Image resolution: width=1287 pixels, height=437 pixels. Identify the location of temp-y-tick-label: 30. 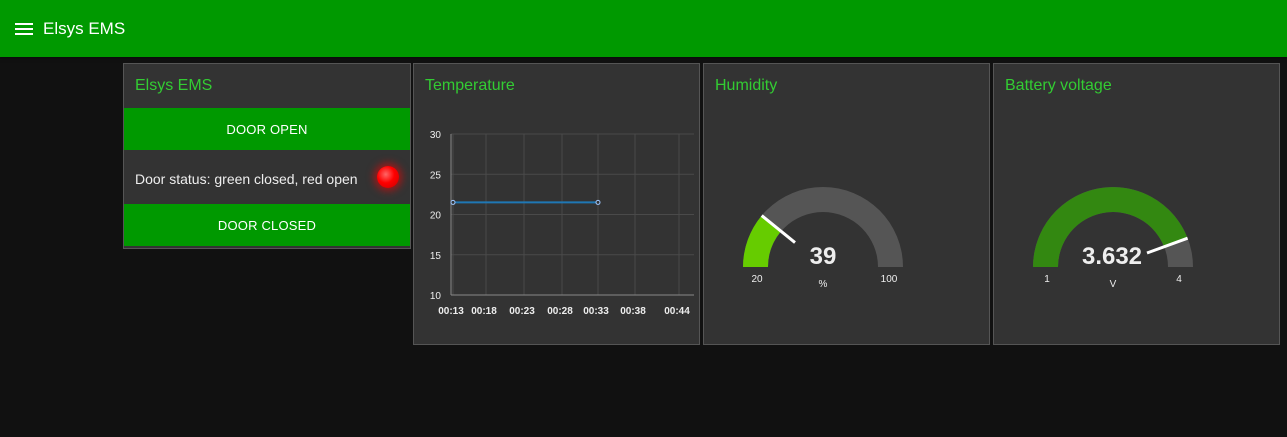
(436, 135).